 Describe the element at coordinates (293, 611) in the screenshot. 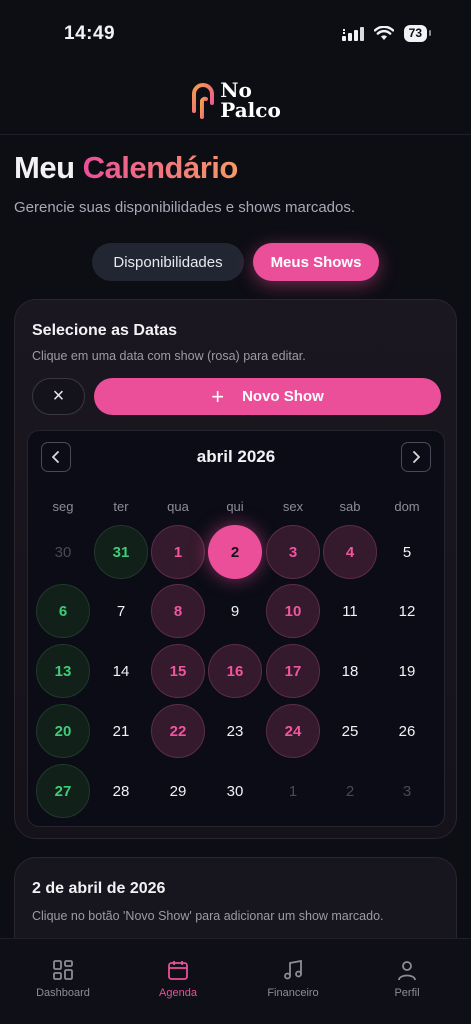

I see `calendar-day: 10` at that location.